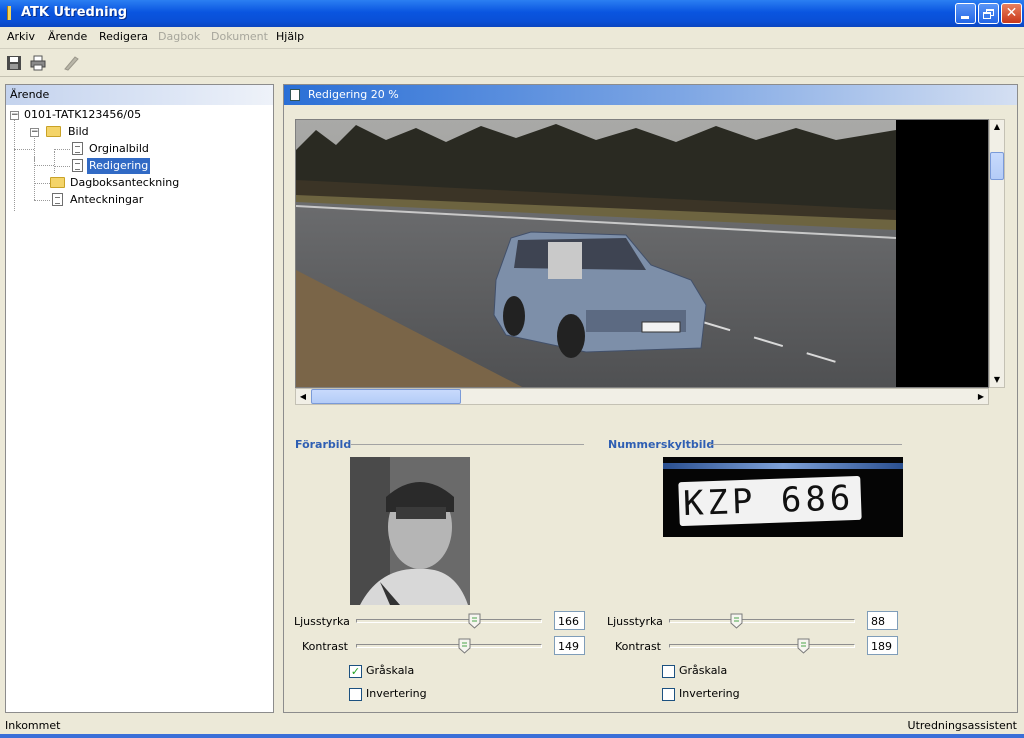  Describe the element at coordinates (512, 63) in the screenshot. I see `toolbar` at that location.